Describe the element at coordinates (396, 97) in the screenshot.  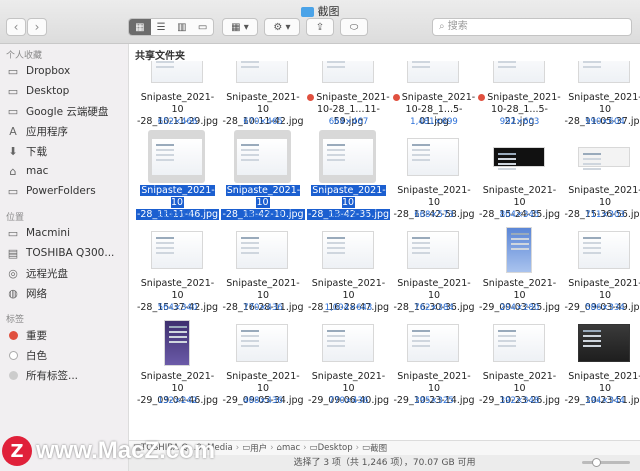
I see `red-tag-icon` at that location.